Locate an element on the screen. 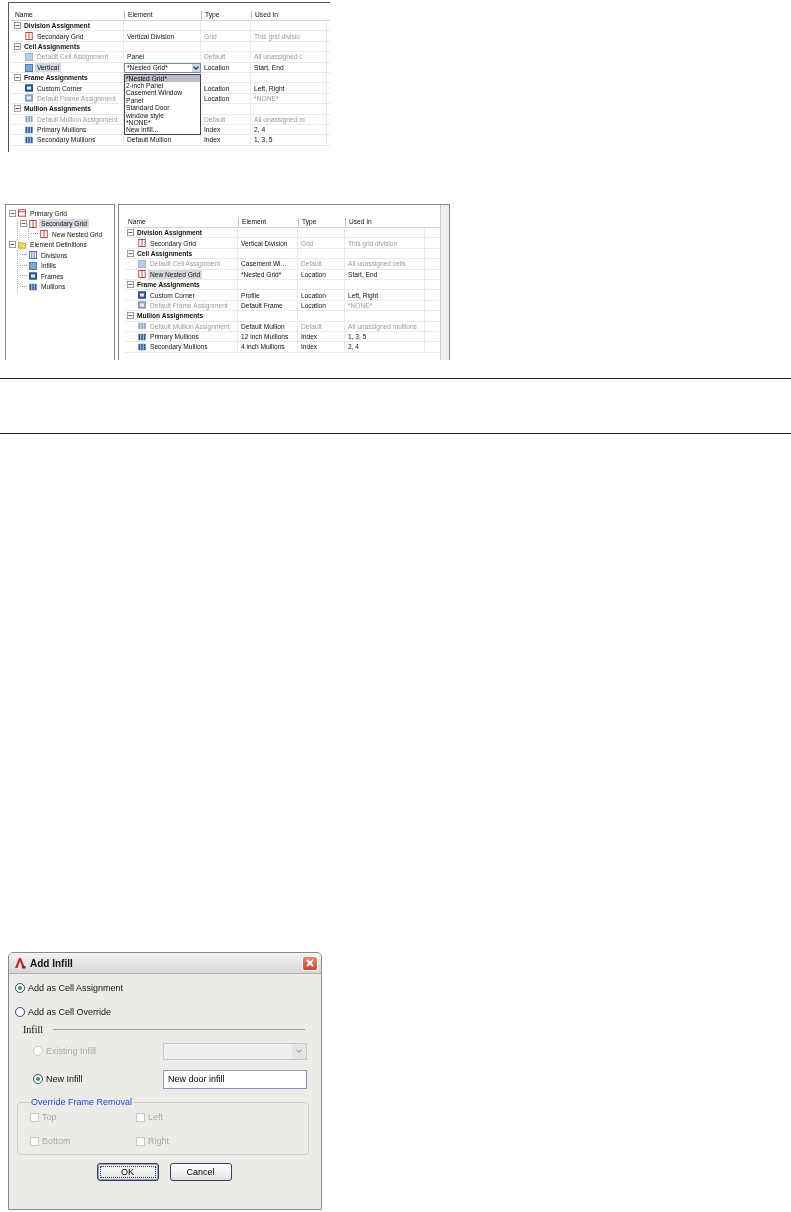  frame-icon is located at coordinates (33, 276).